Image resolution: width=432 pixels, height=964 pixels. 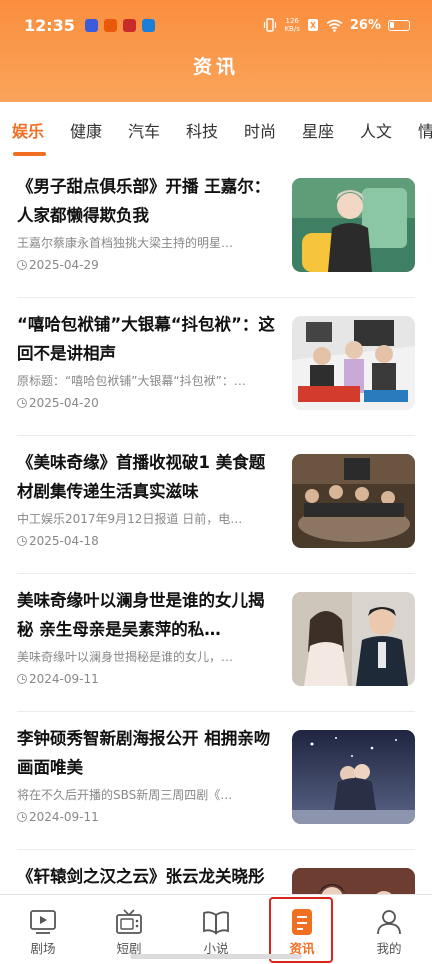 I want to click on nav-profile: 我的, so click(x=389, y=926).